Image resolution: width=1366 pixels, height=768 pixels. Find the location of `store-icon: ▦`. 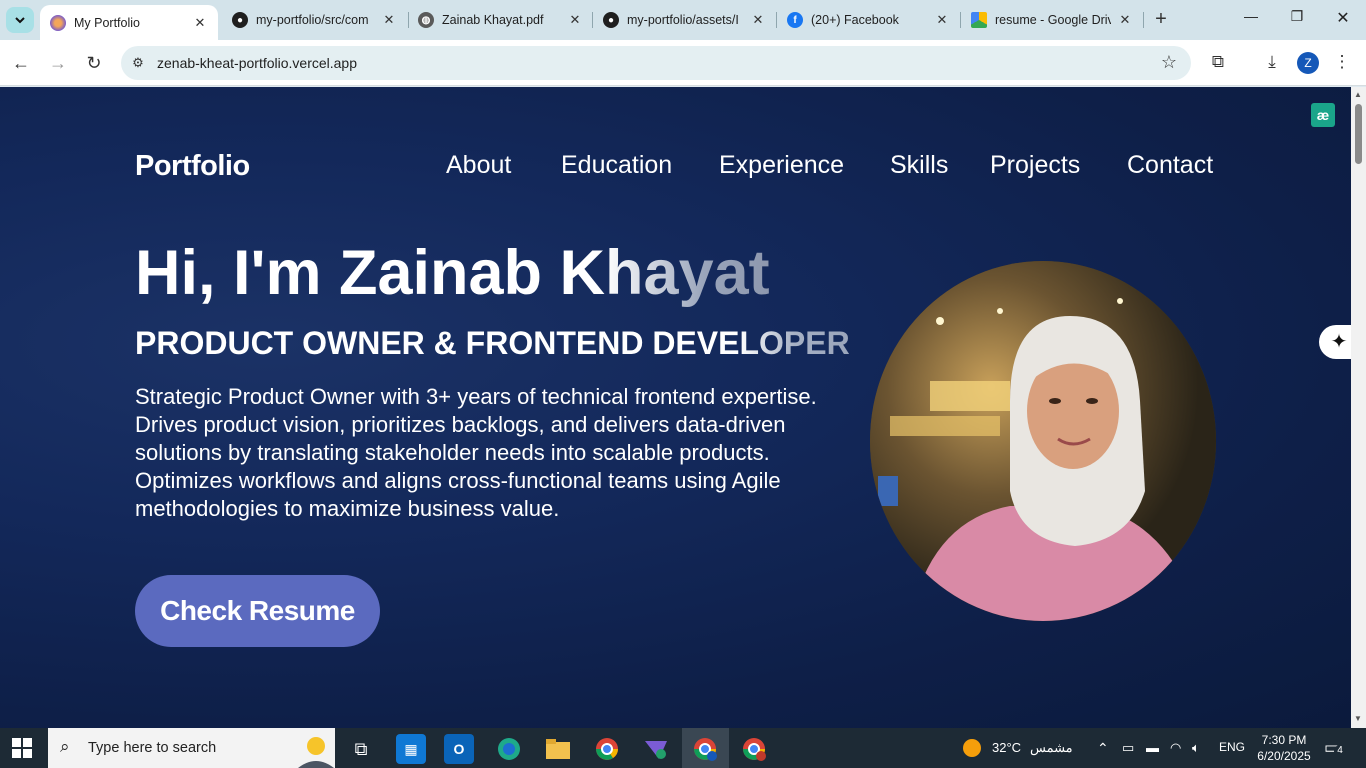

store-icon: ▦ is located at coordinates (411, 749).